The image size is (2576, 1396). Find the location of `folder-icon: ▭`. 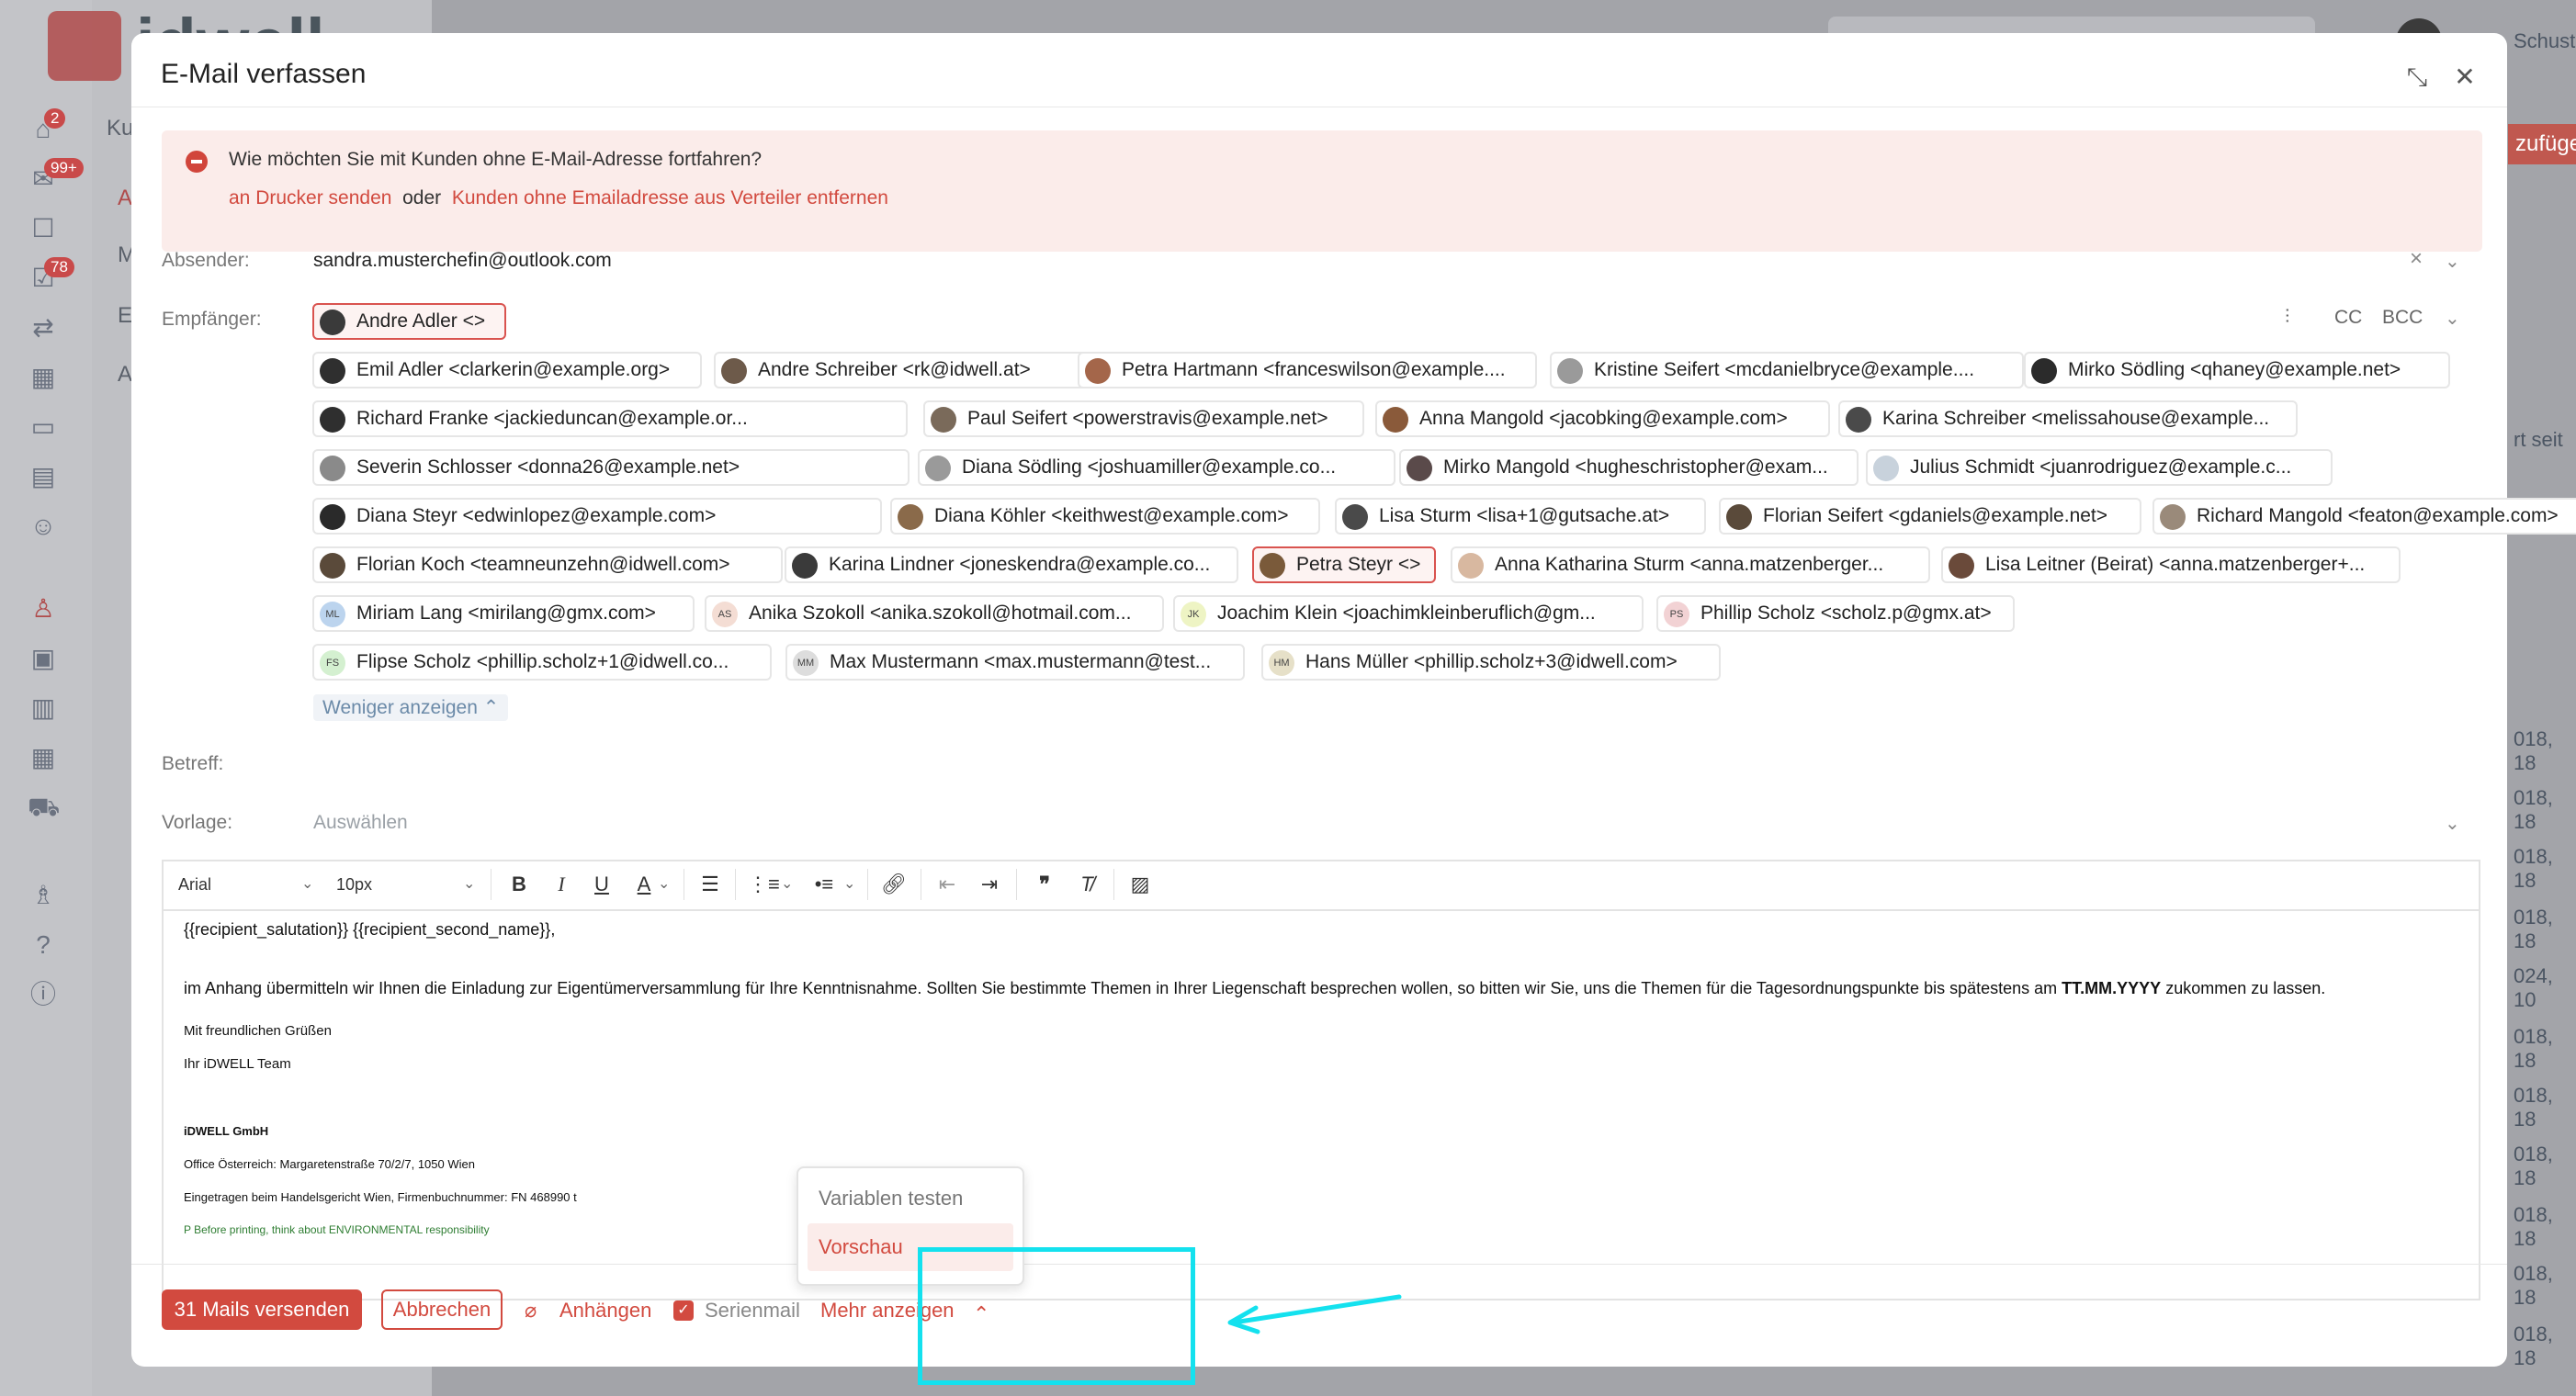

folder-icon: ▭ is located at coordinates (43, 427).